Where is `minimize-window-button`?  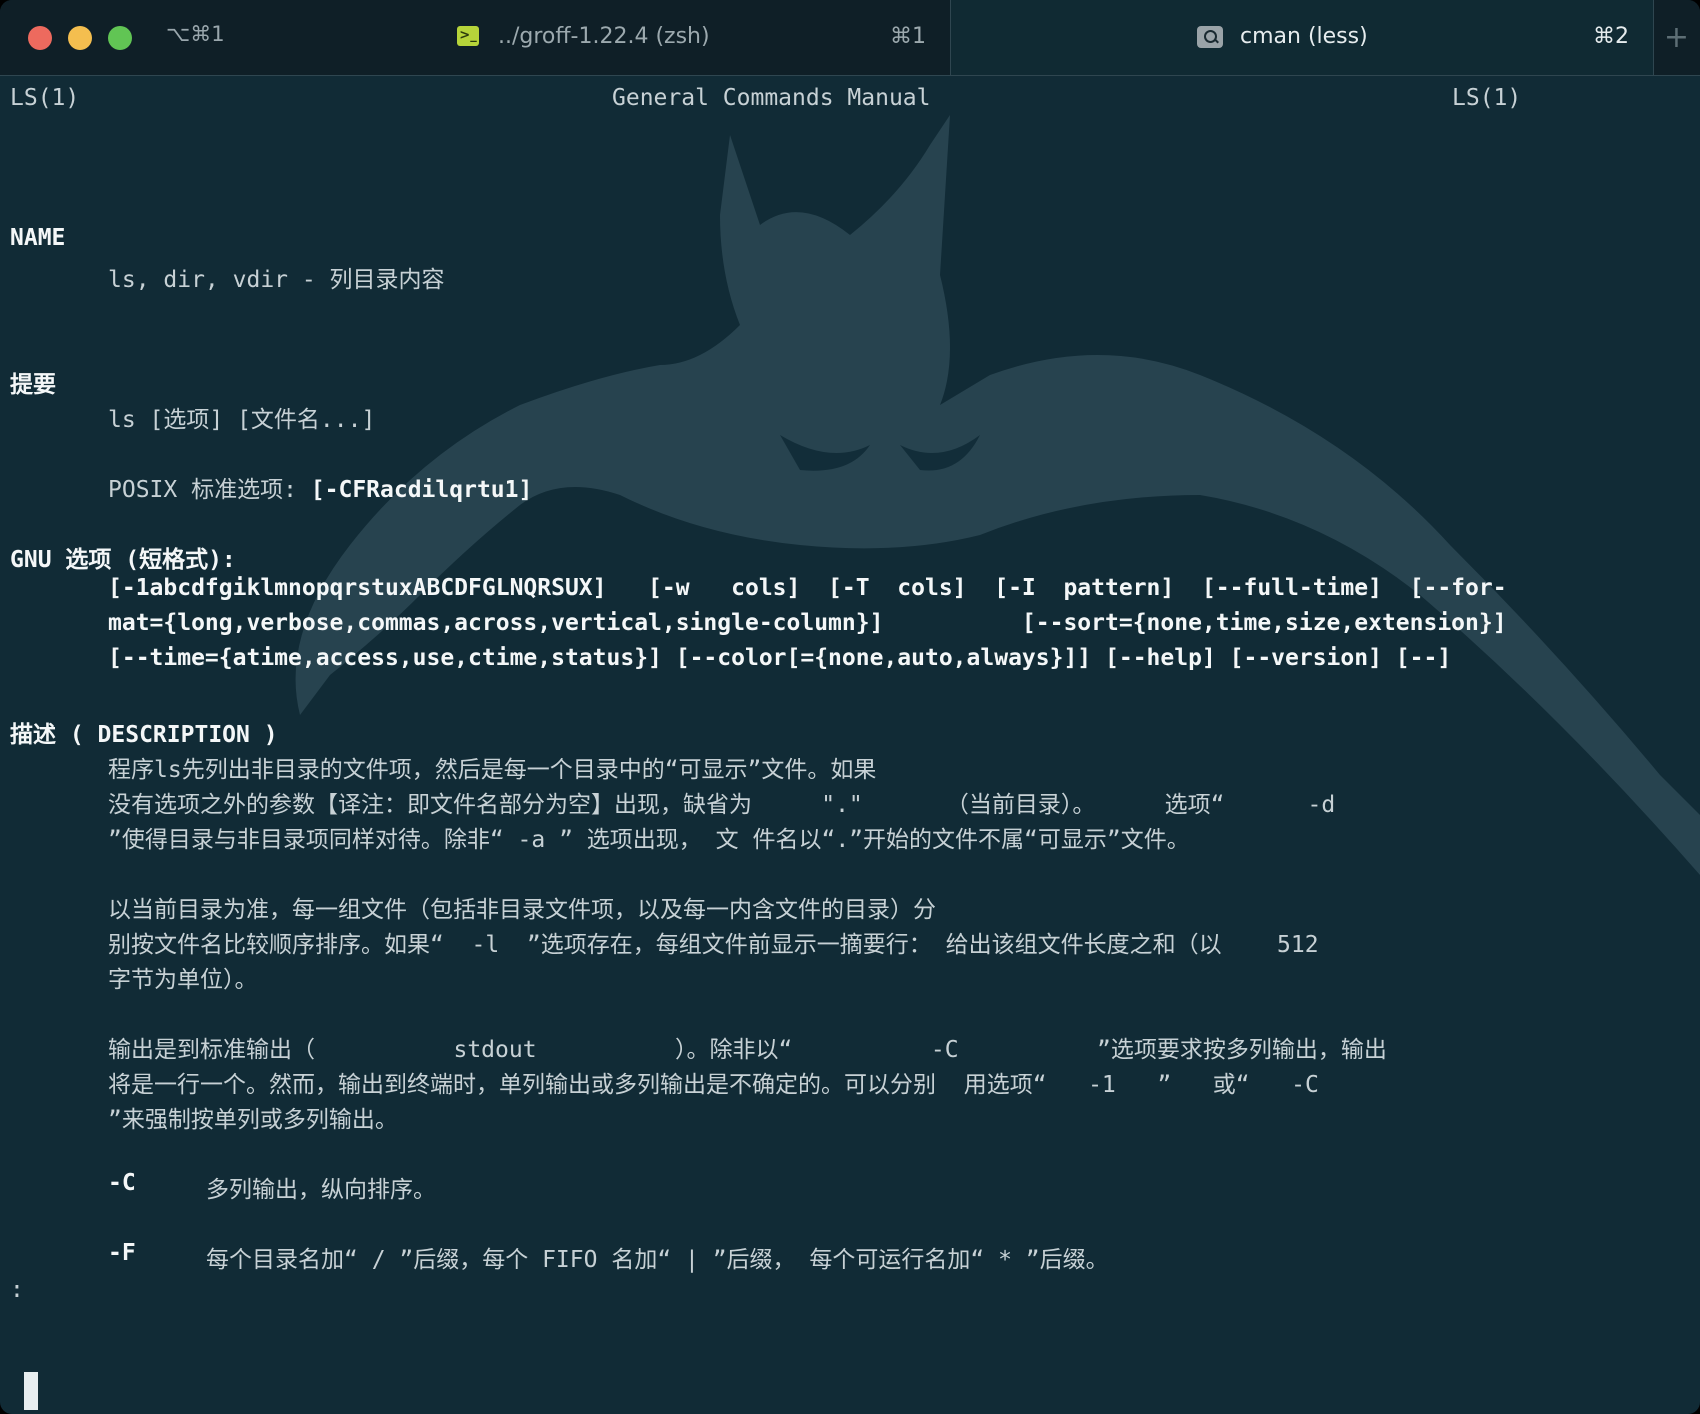 minimize-window-button is located at coordinates (80, 38).